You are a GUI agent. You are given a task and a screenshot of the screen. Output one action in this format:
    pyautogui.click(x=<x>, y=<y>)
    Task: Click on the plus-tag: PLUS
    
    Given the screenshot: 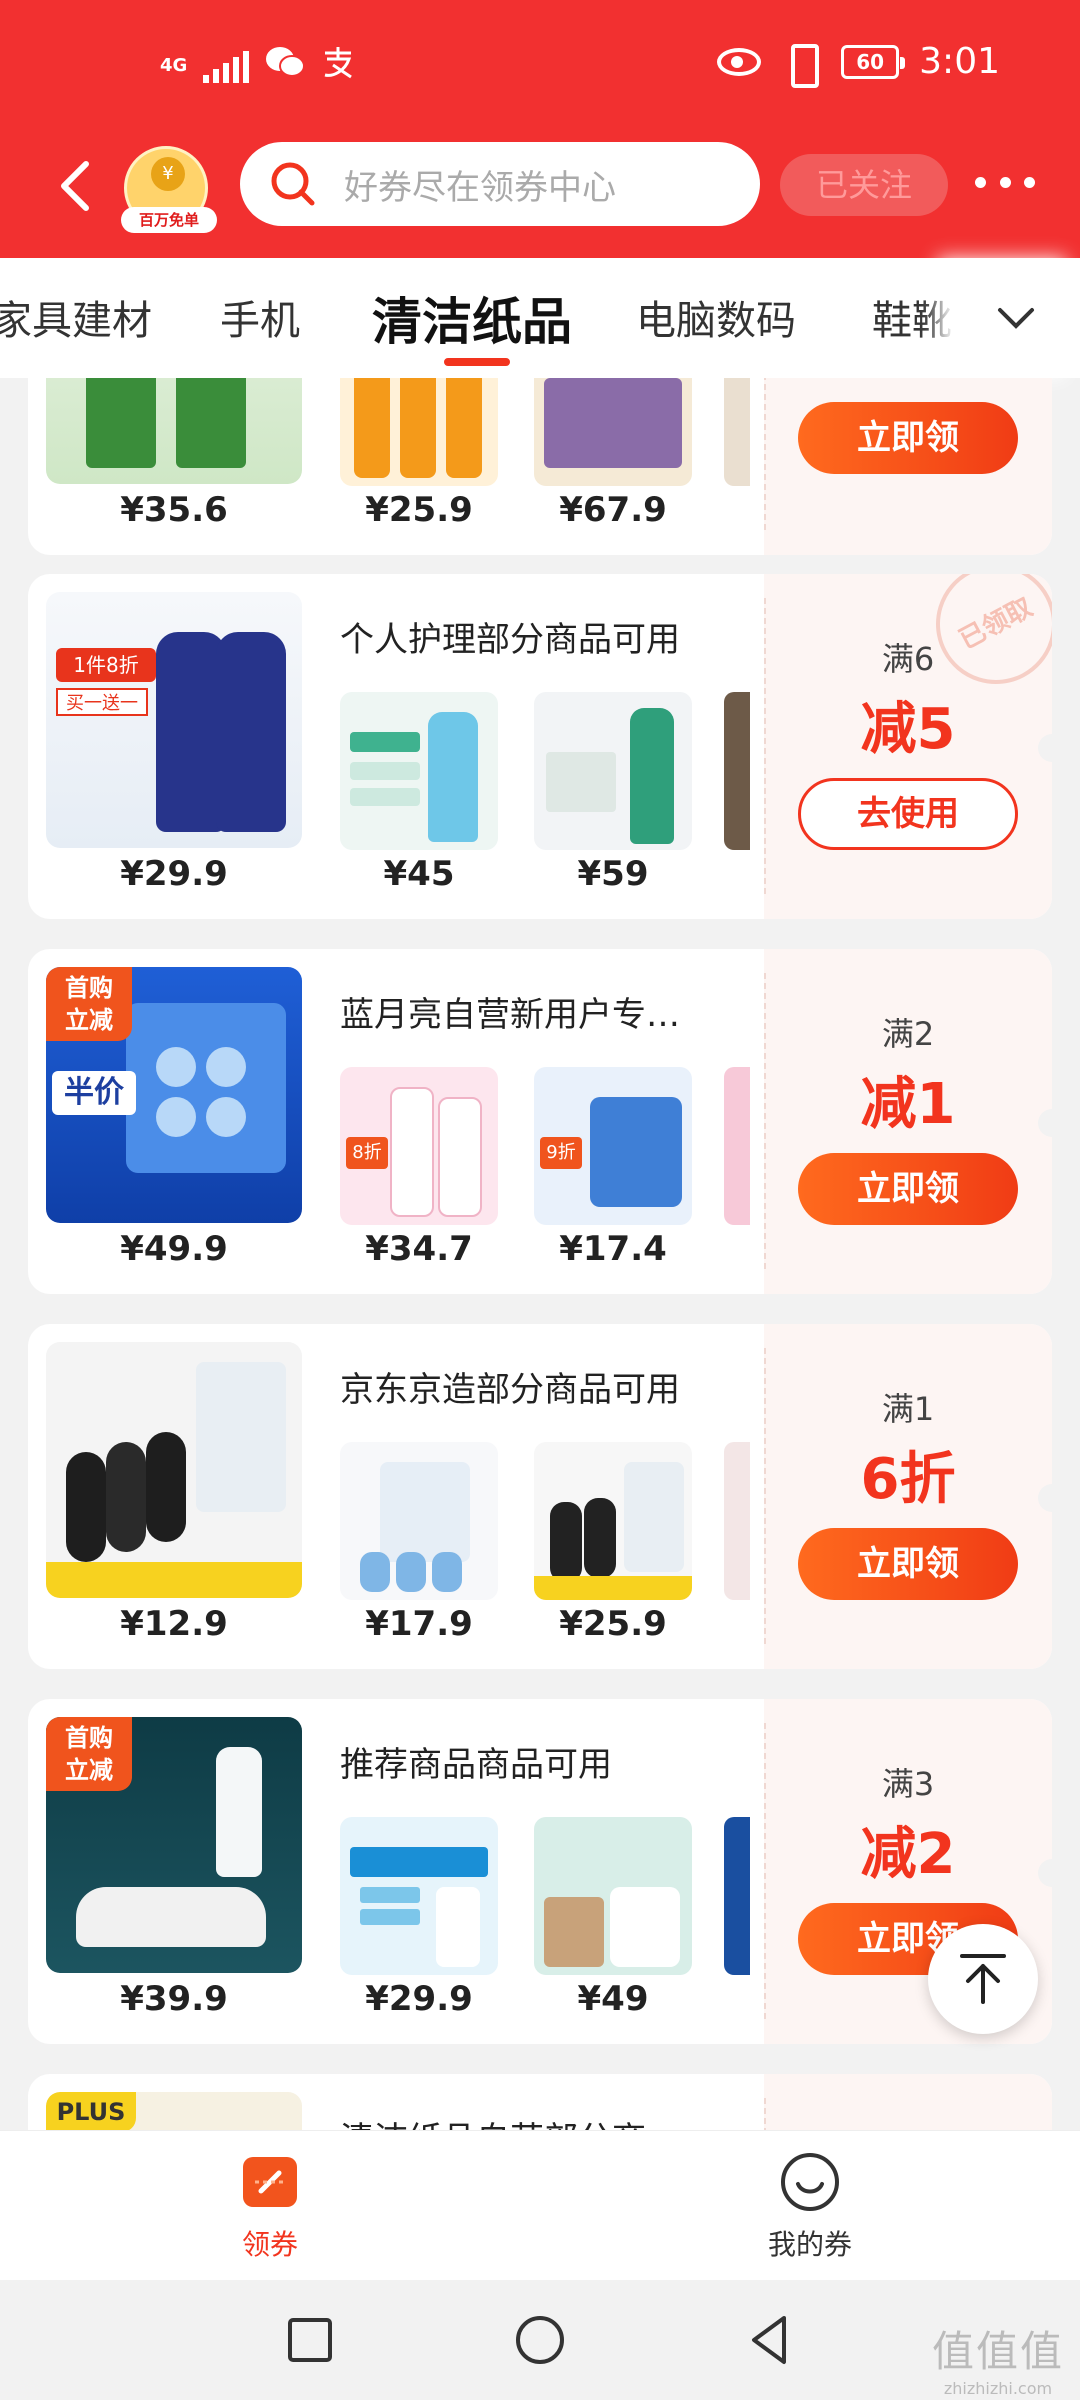 What is the action you would take?
    pyautogui.click(x=91, y=2111)
    